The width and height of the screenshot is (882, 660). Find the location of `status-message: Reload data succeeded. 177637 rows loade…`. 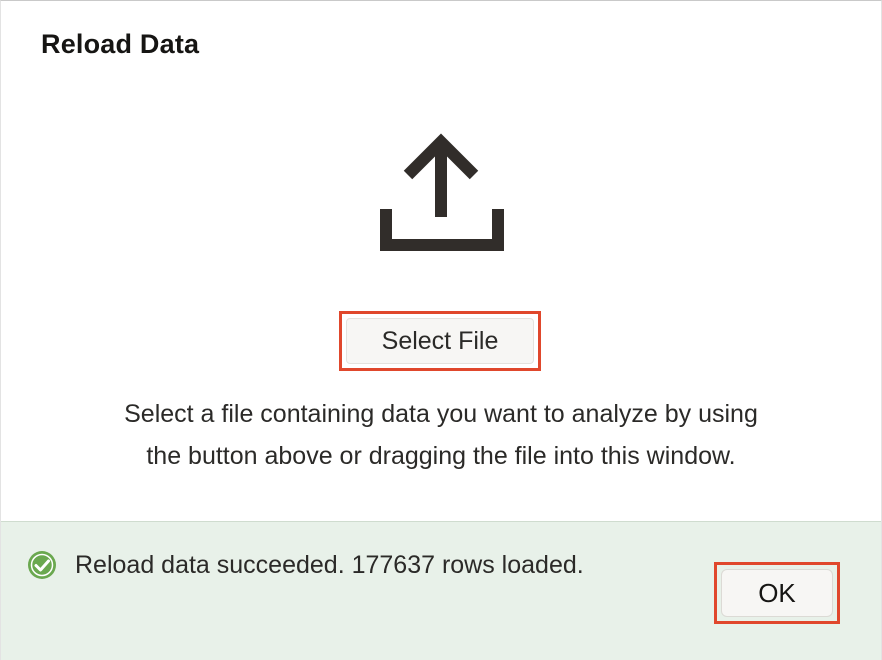

status-message: Reload data succeeded. 177637 rows loade… is located at coordinates (305, 565).